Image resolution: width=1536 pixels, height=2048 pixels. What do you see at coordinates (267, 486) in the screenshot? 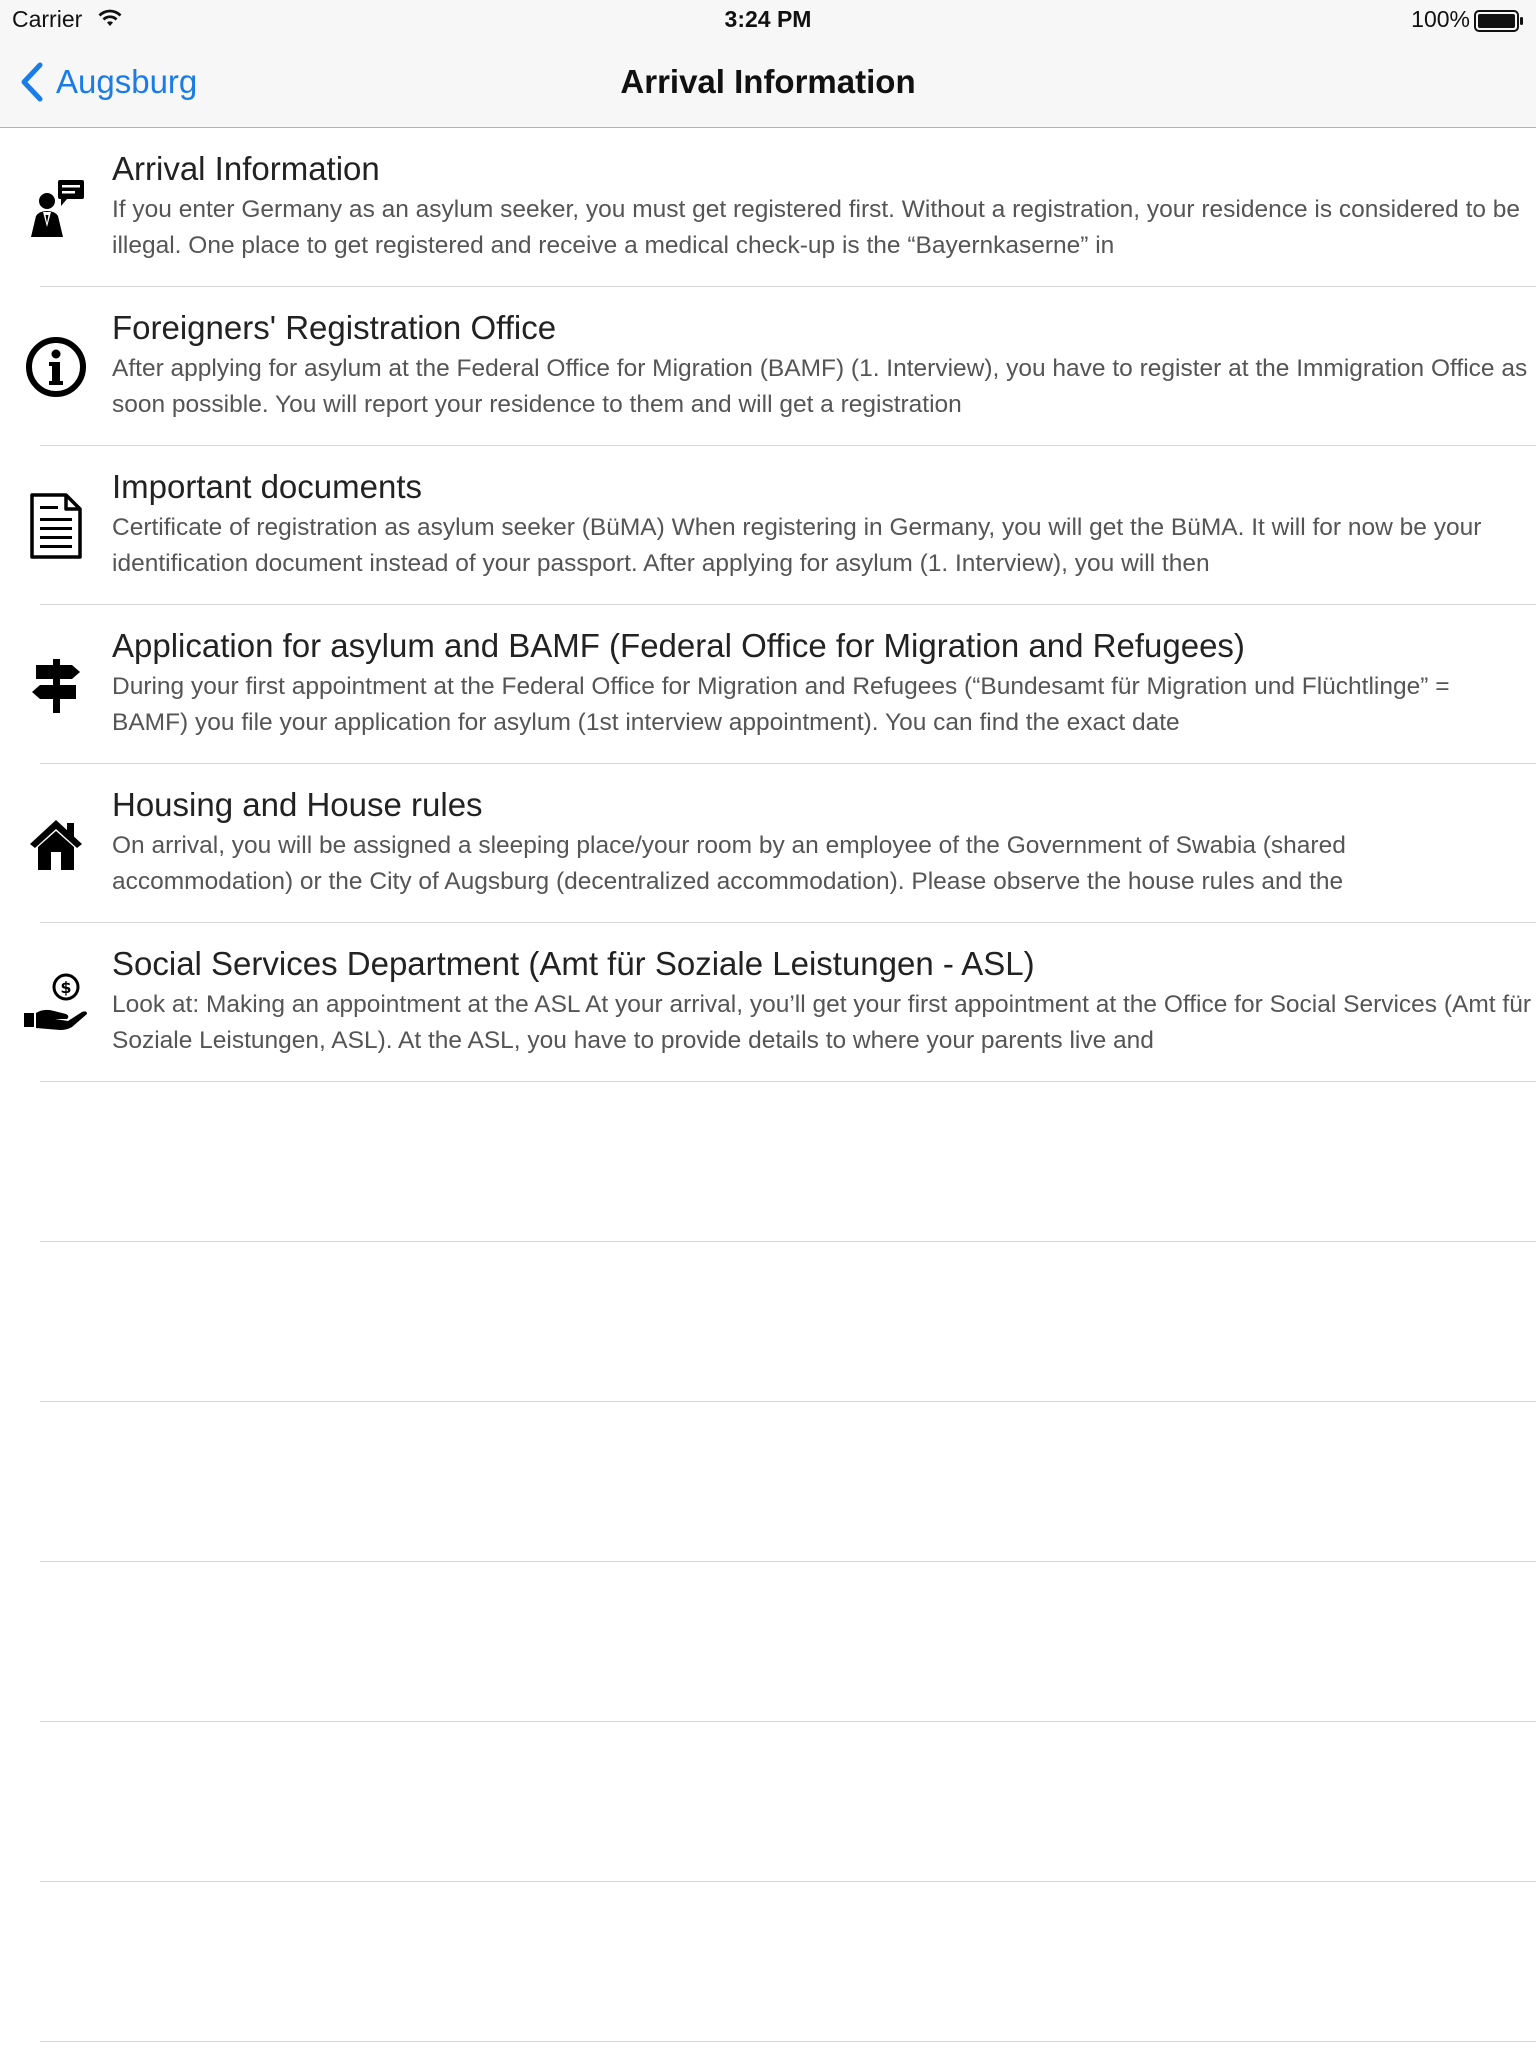
I see `list-item-title: Important documents` at bounding box center [267, 486].